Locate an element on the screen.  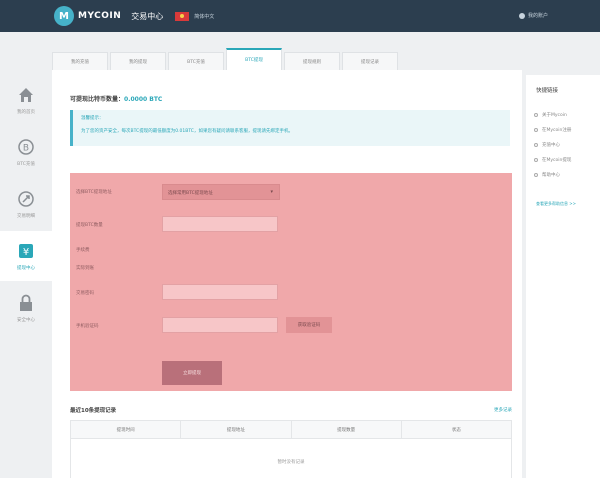
logo-text: MYCOIN is located at coordinates (99, 16).